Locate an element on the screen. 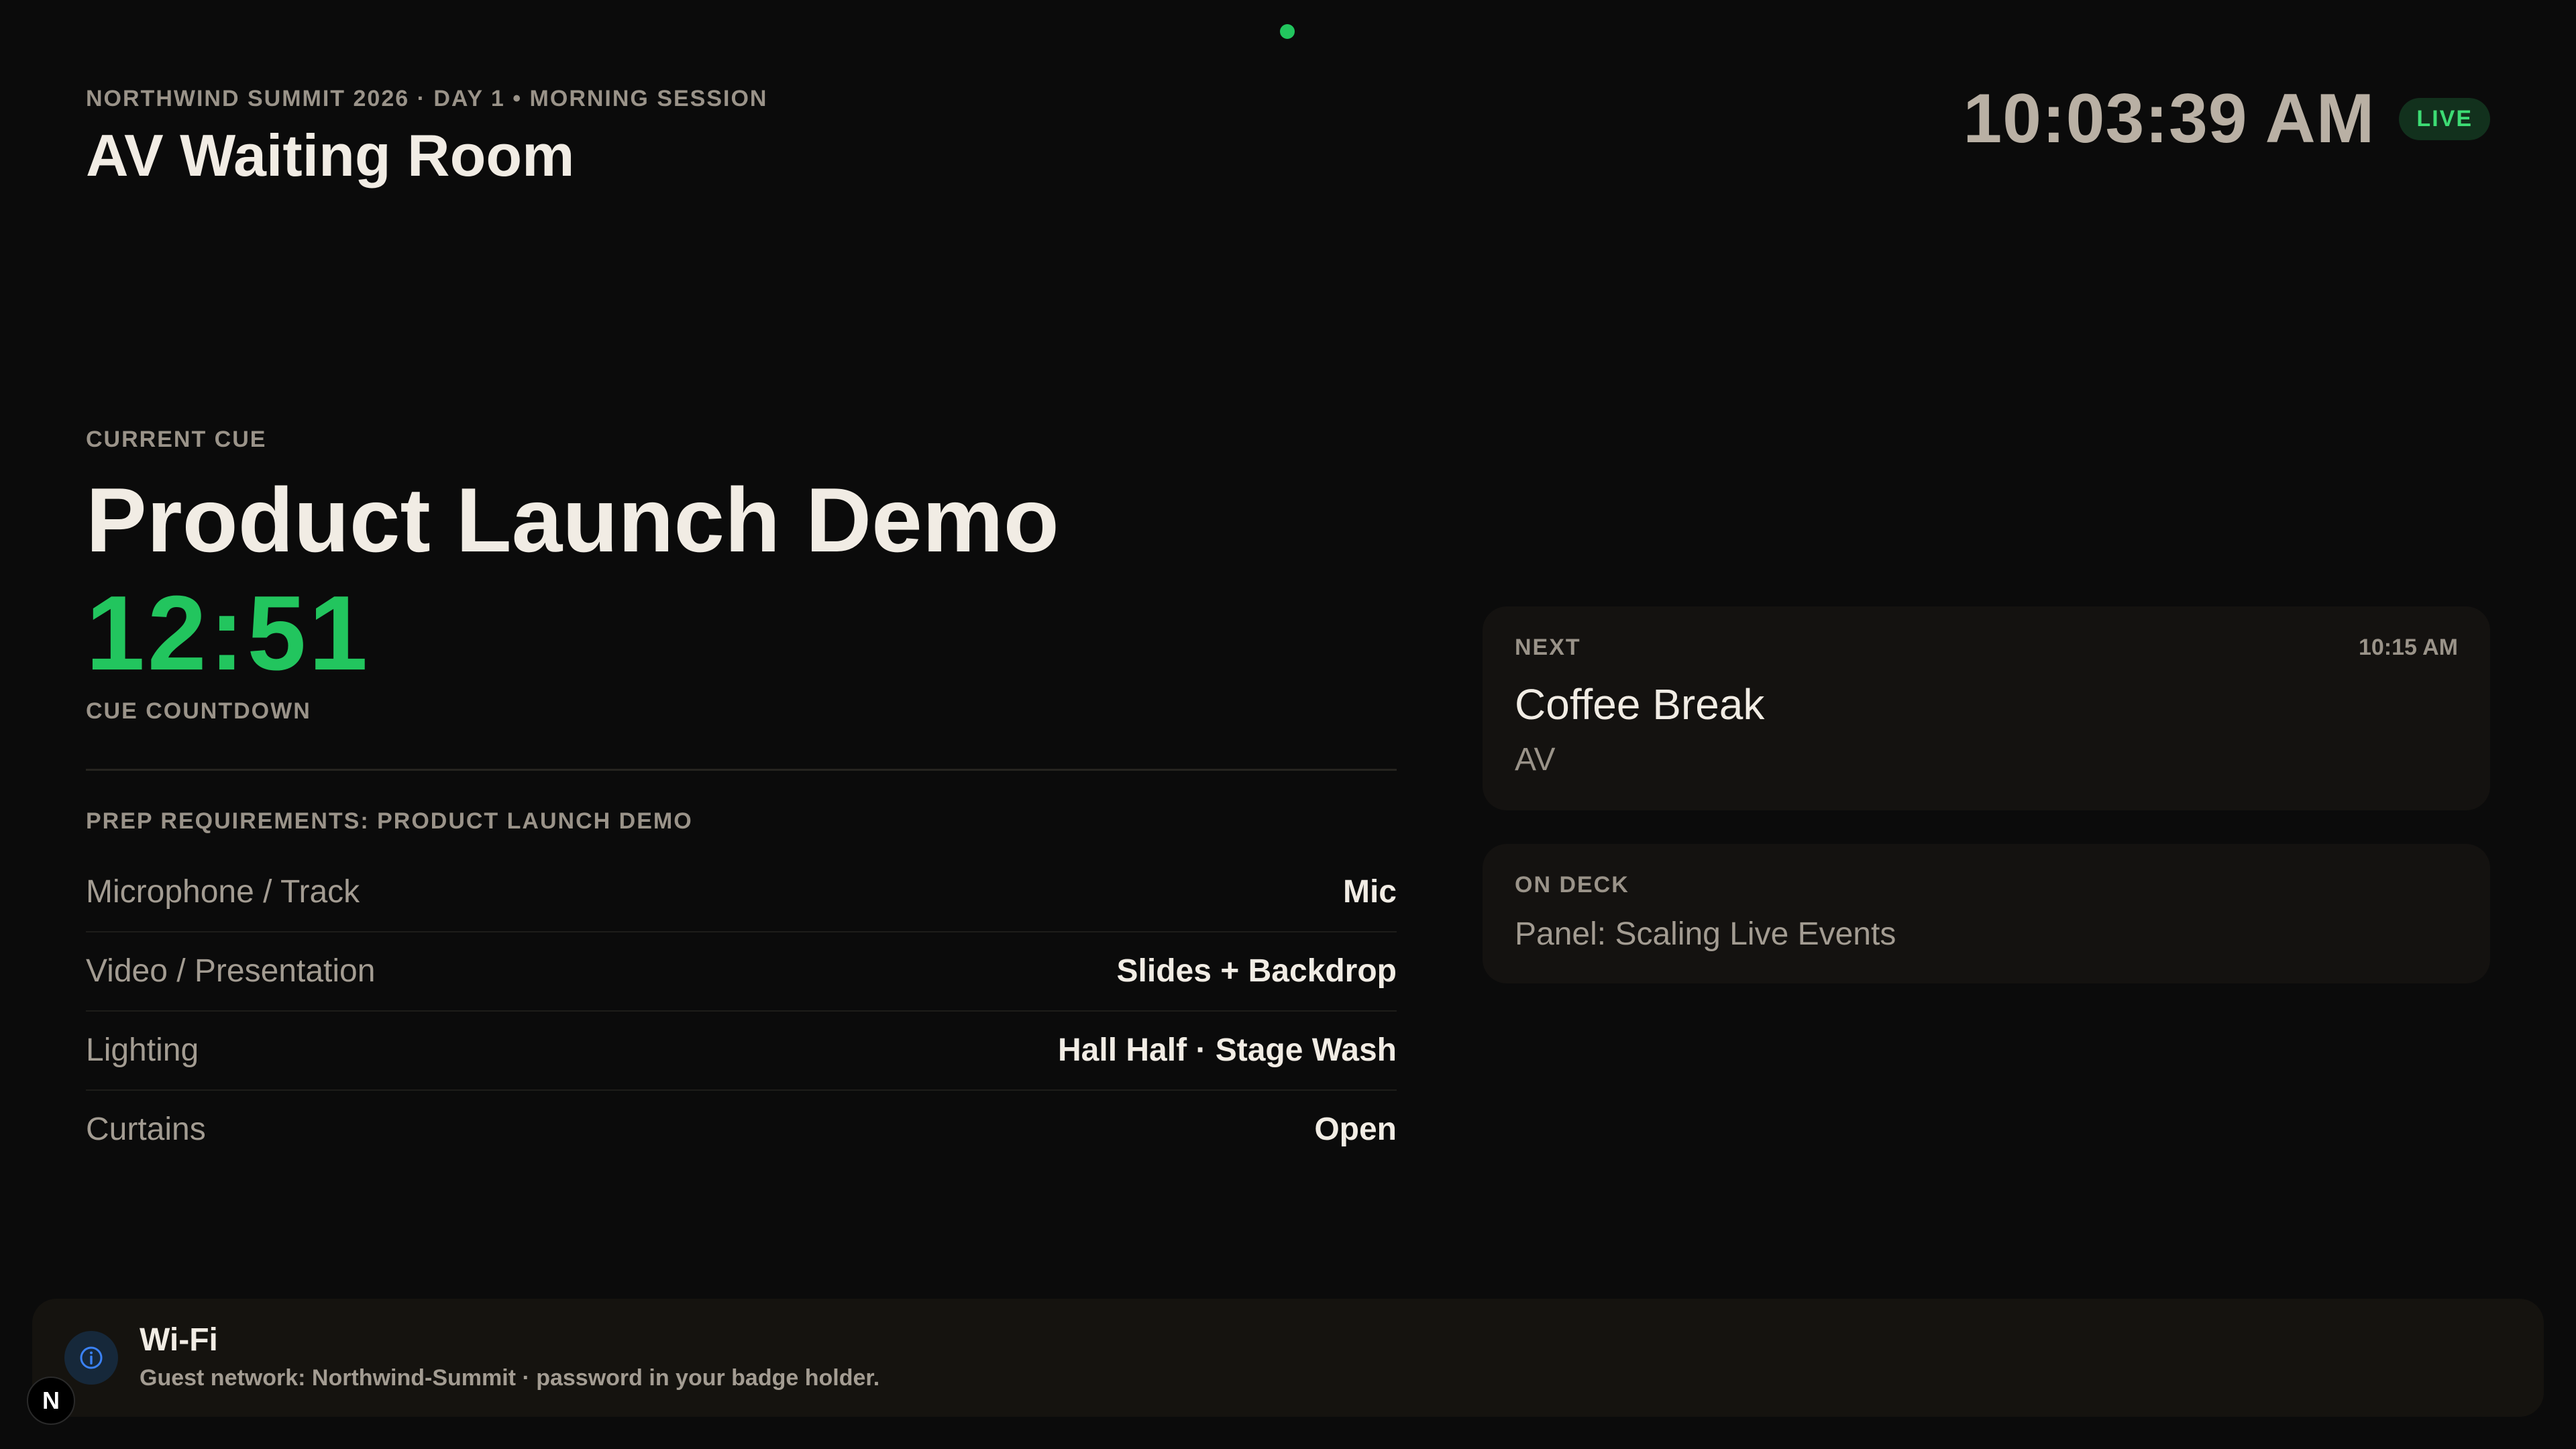 This screenshot has width=2576, height=1449. clock-area: 10:03:39 AM LIVE is located at coordinates (2226, 119).